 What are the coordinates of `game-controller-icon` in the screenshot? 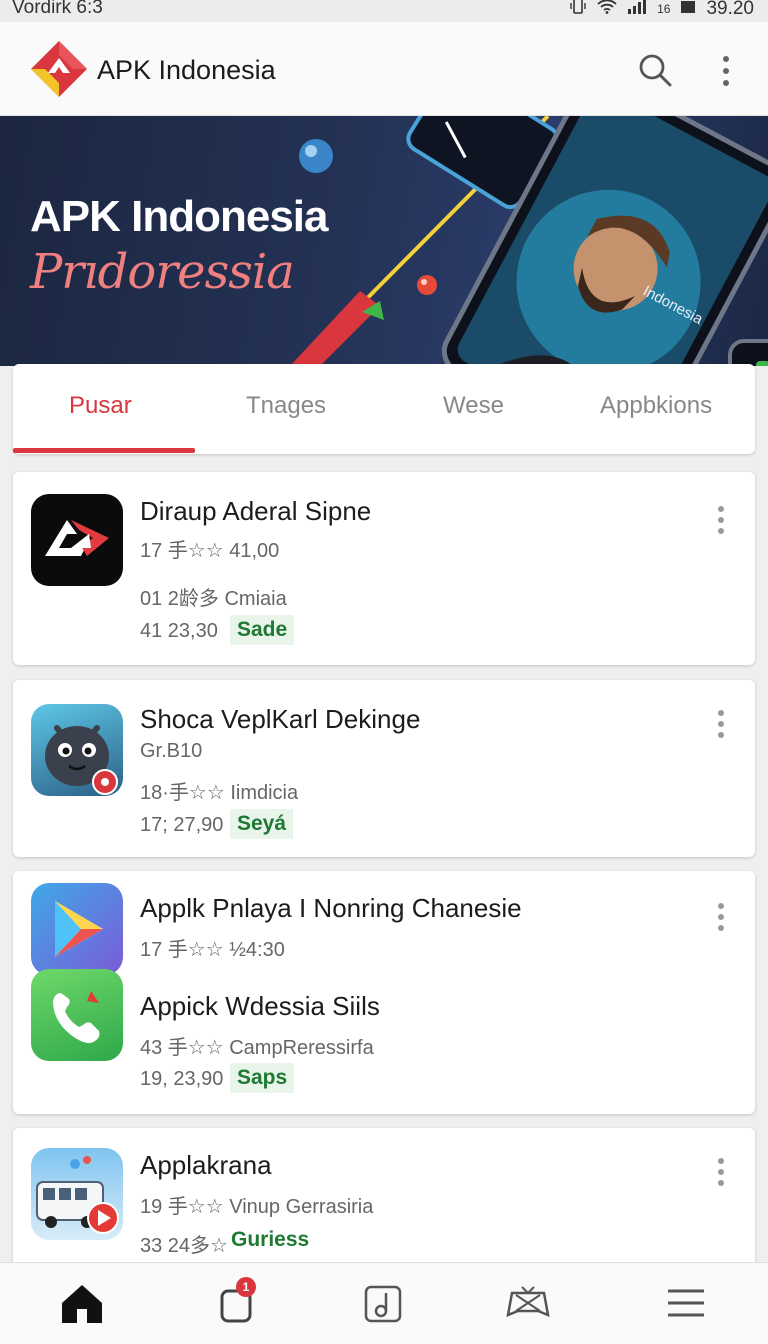 It's located at (528, 1301).